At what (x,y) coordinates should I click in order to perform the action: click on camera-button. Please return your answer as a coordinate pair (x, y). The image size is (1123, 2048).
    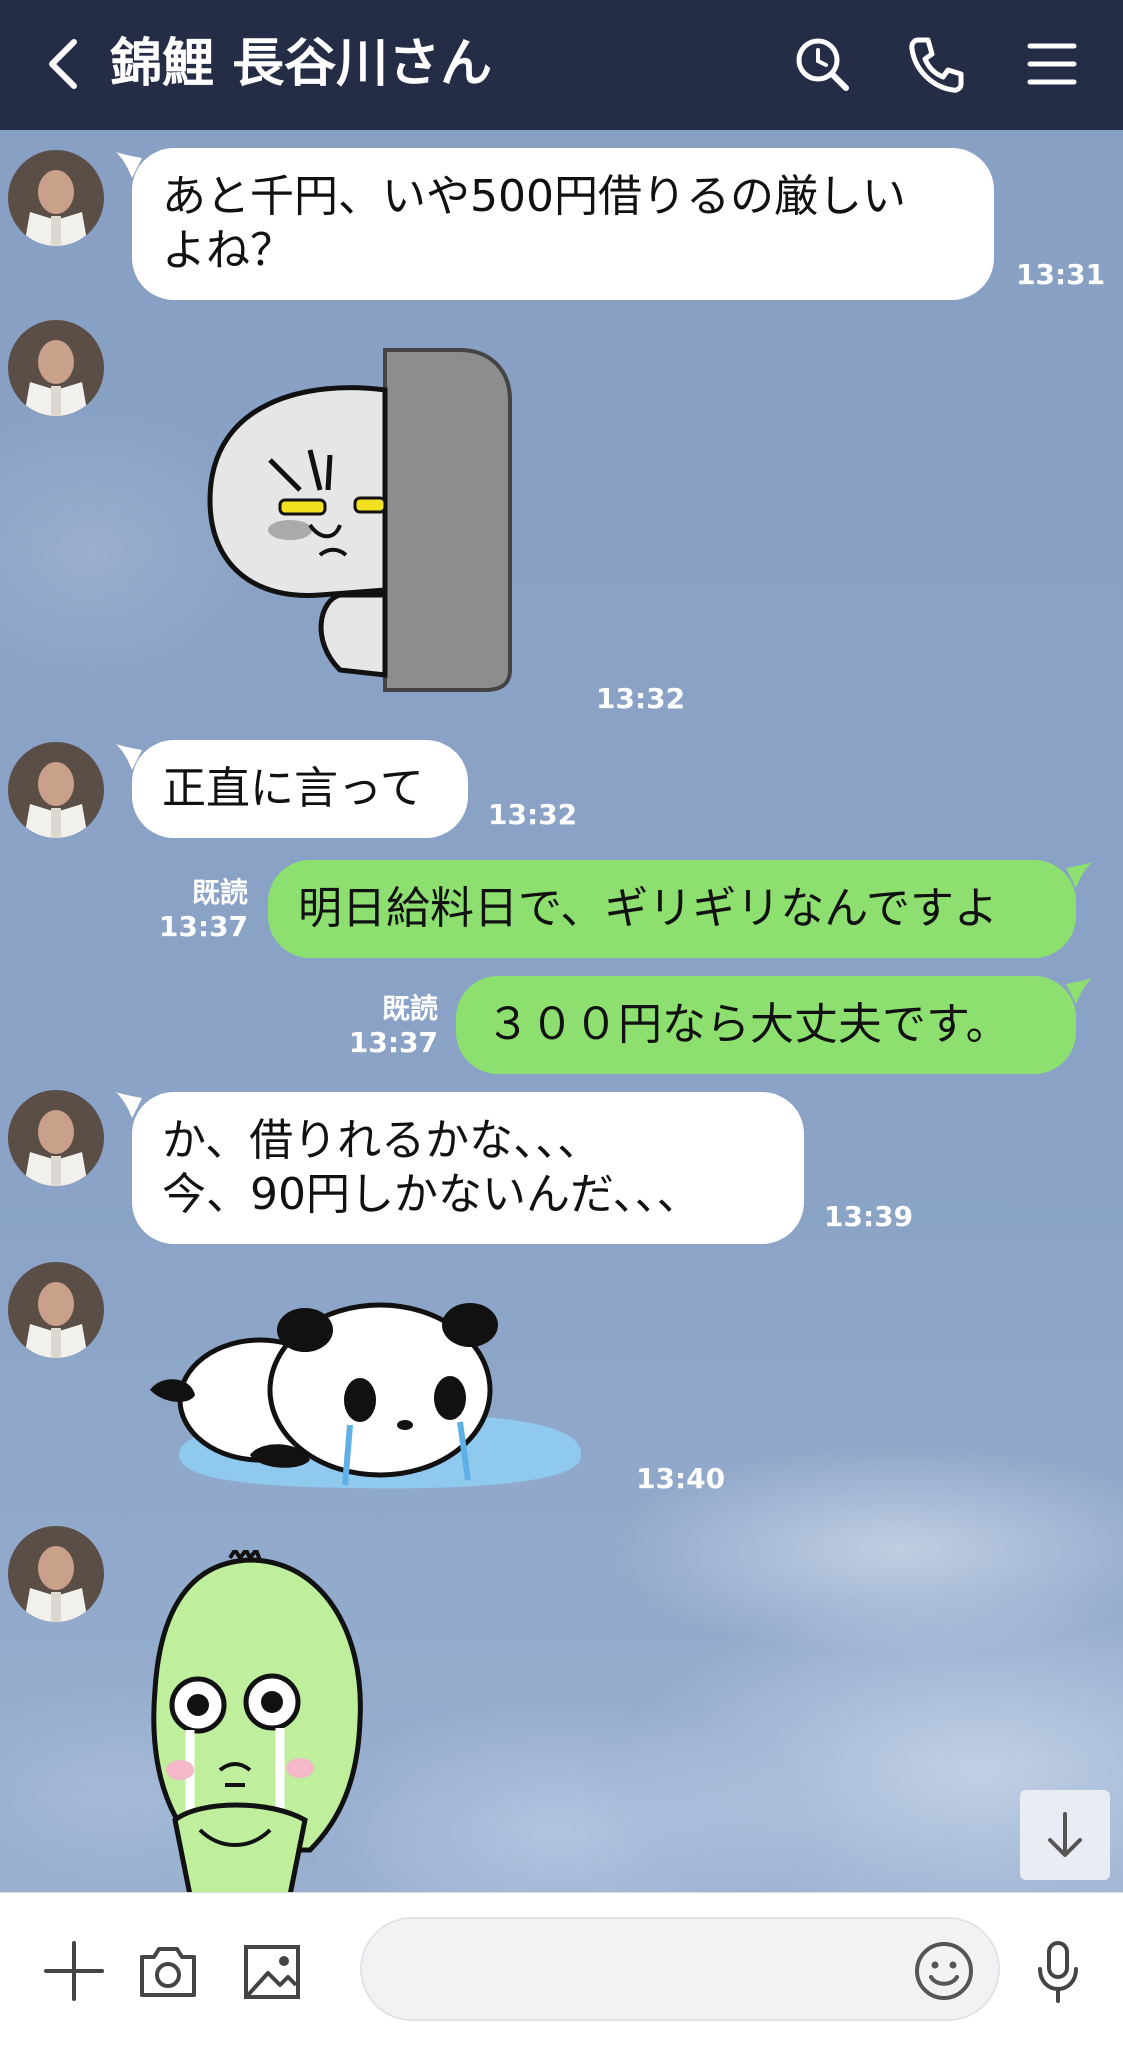
    Looking at the image, I should click on (168, 1971).